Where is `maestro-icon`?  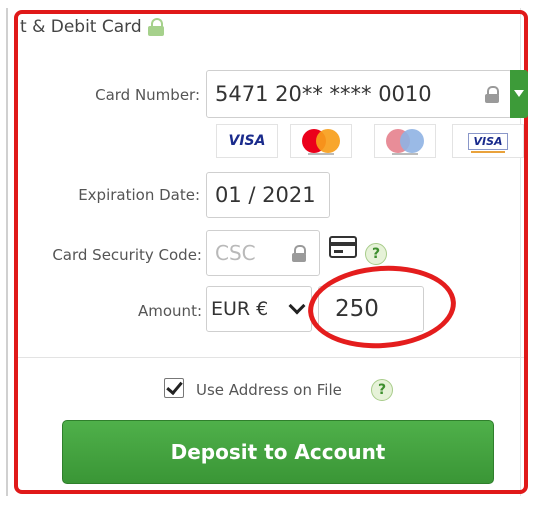 maestro-icon is located at coordinates (405, 142).